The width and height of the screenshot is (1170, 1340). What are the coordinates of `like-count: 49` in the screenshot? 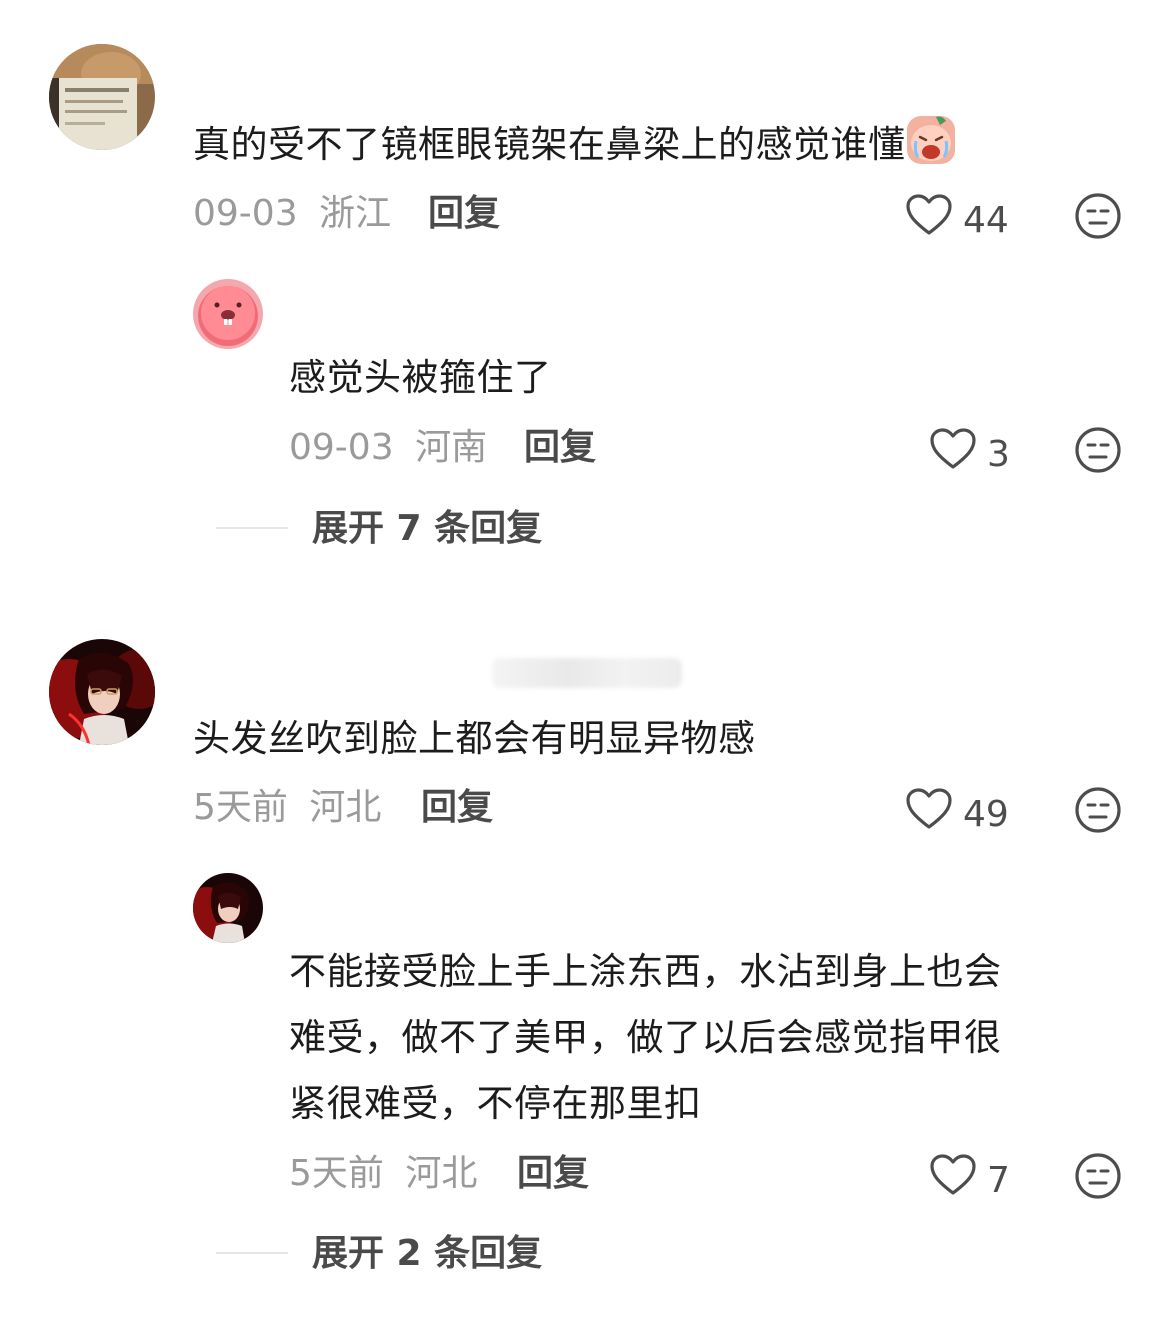 It's located at (986, 814).